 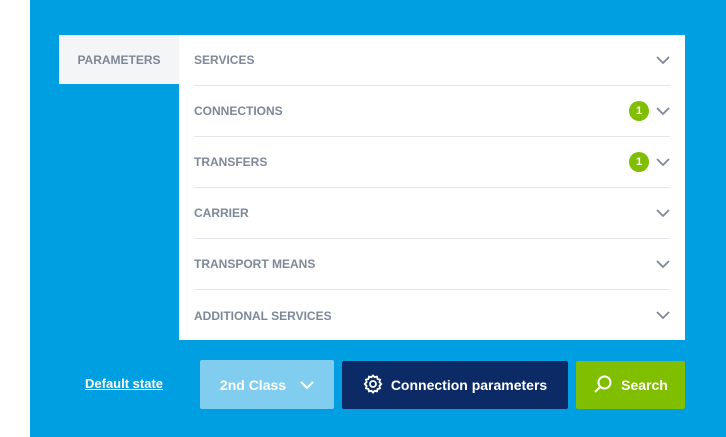 I want to click on tab-parameters: PARAMETERS, so click(x=119, y=59).